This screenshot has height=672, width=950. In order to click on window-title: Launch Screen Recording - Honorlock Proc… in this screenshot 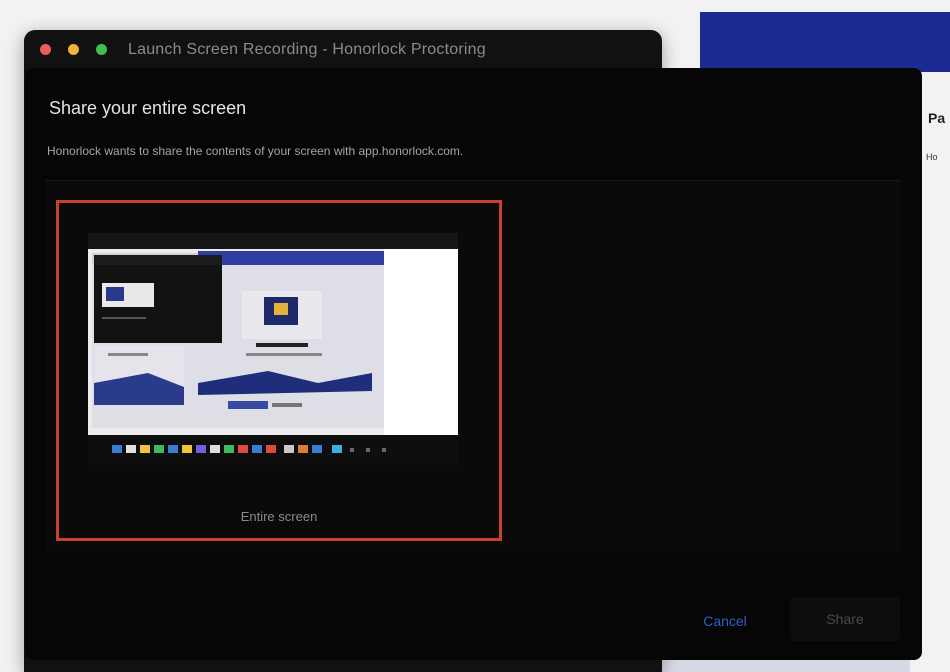, I will do `click(307, 49)`.